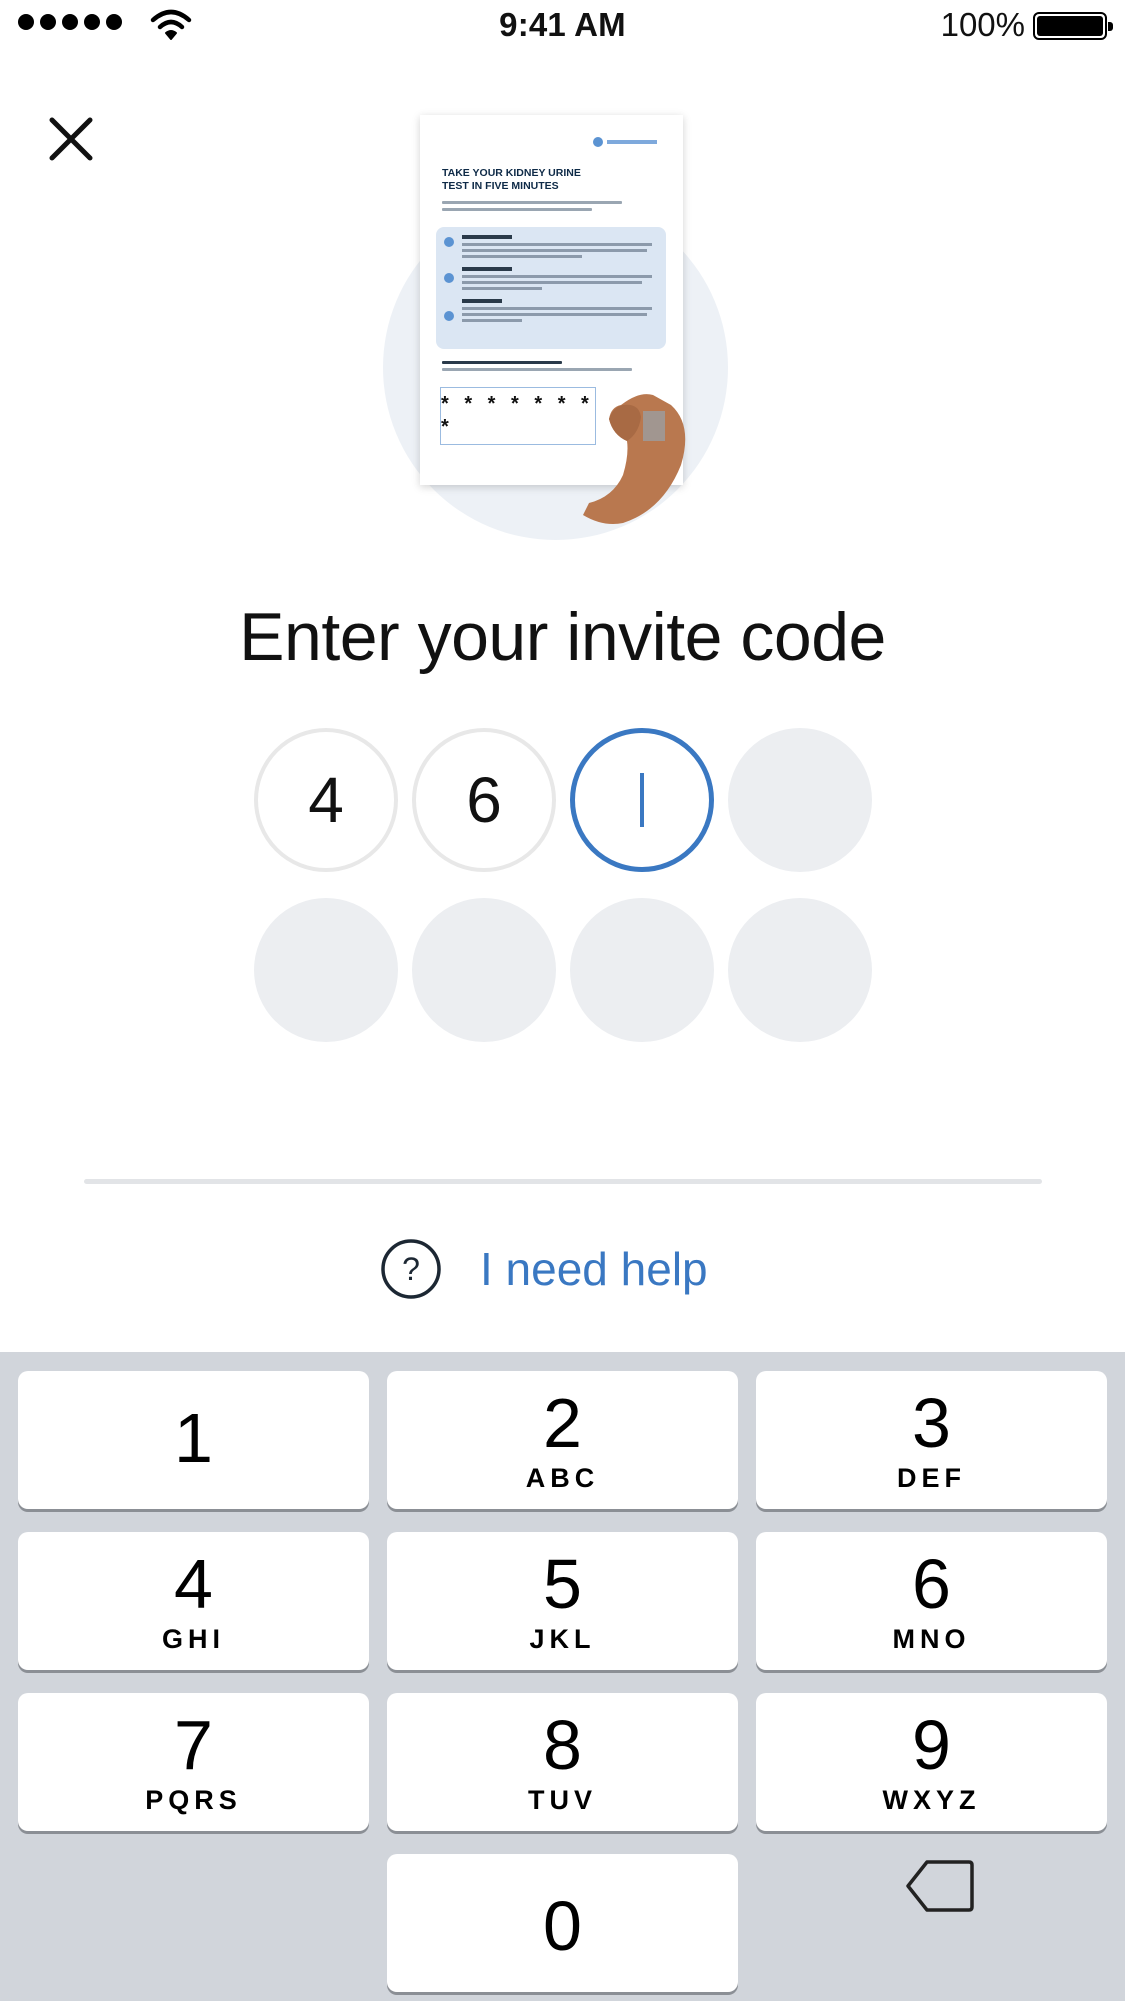  Describe the element at coordinates (629, 140) in the screenshot. I see `kidney-logo` at that location.